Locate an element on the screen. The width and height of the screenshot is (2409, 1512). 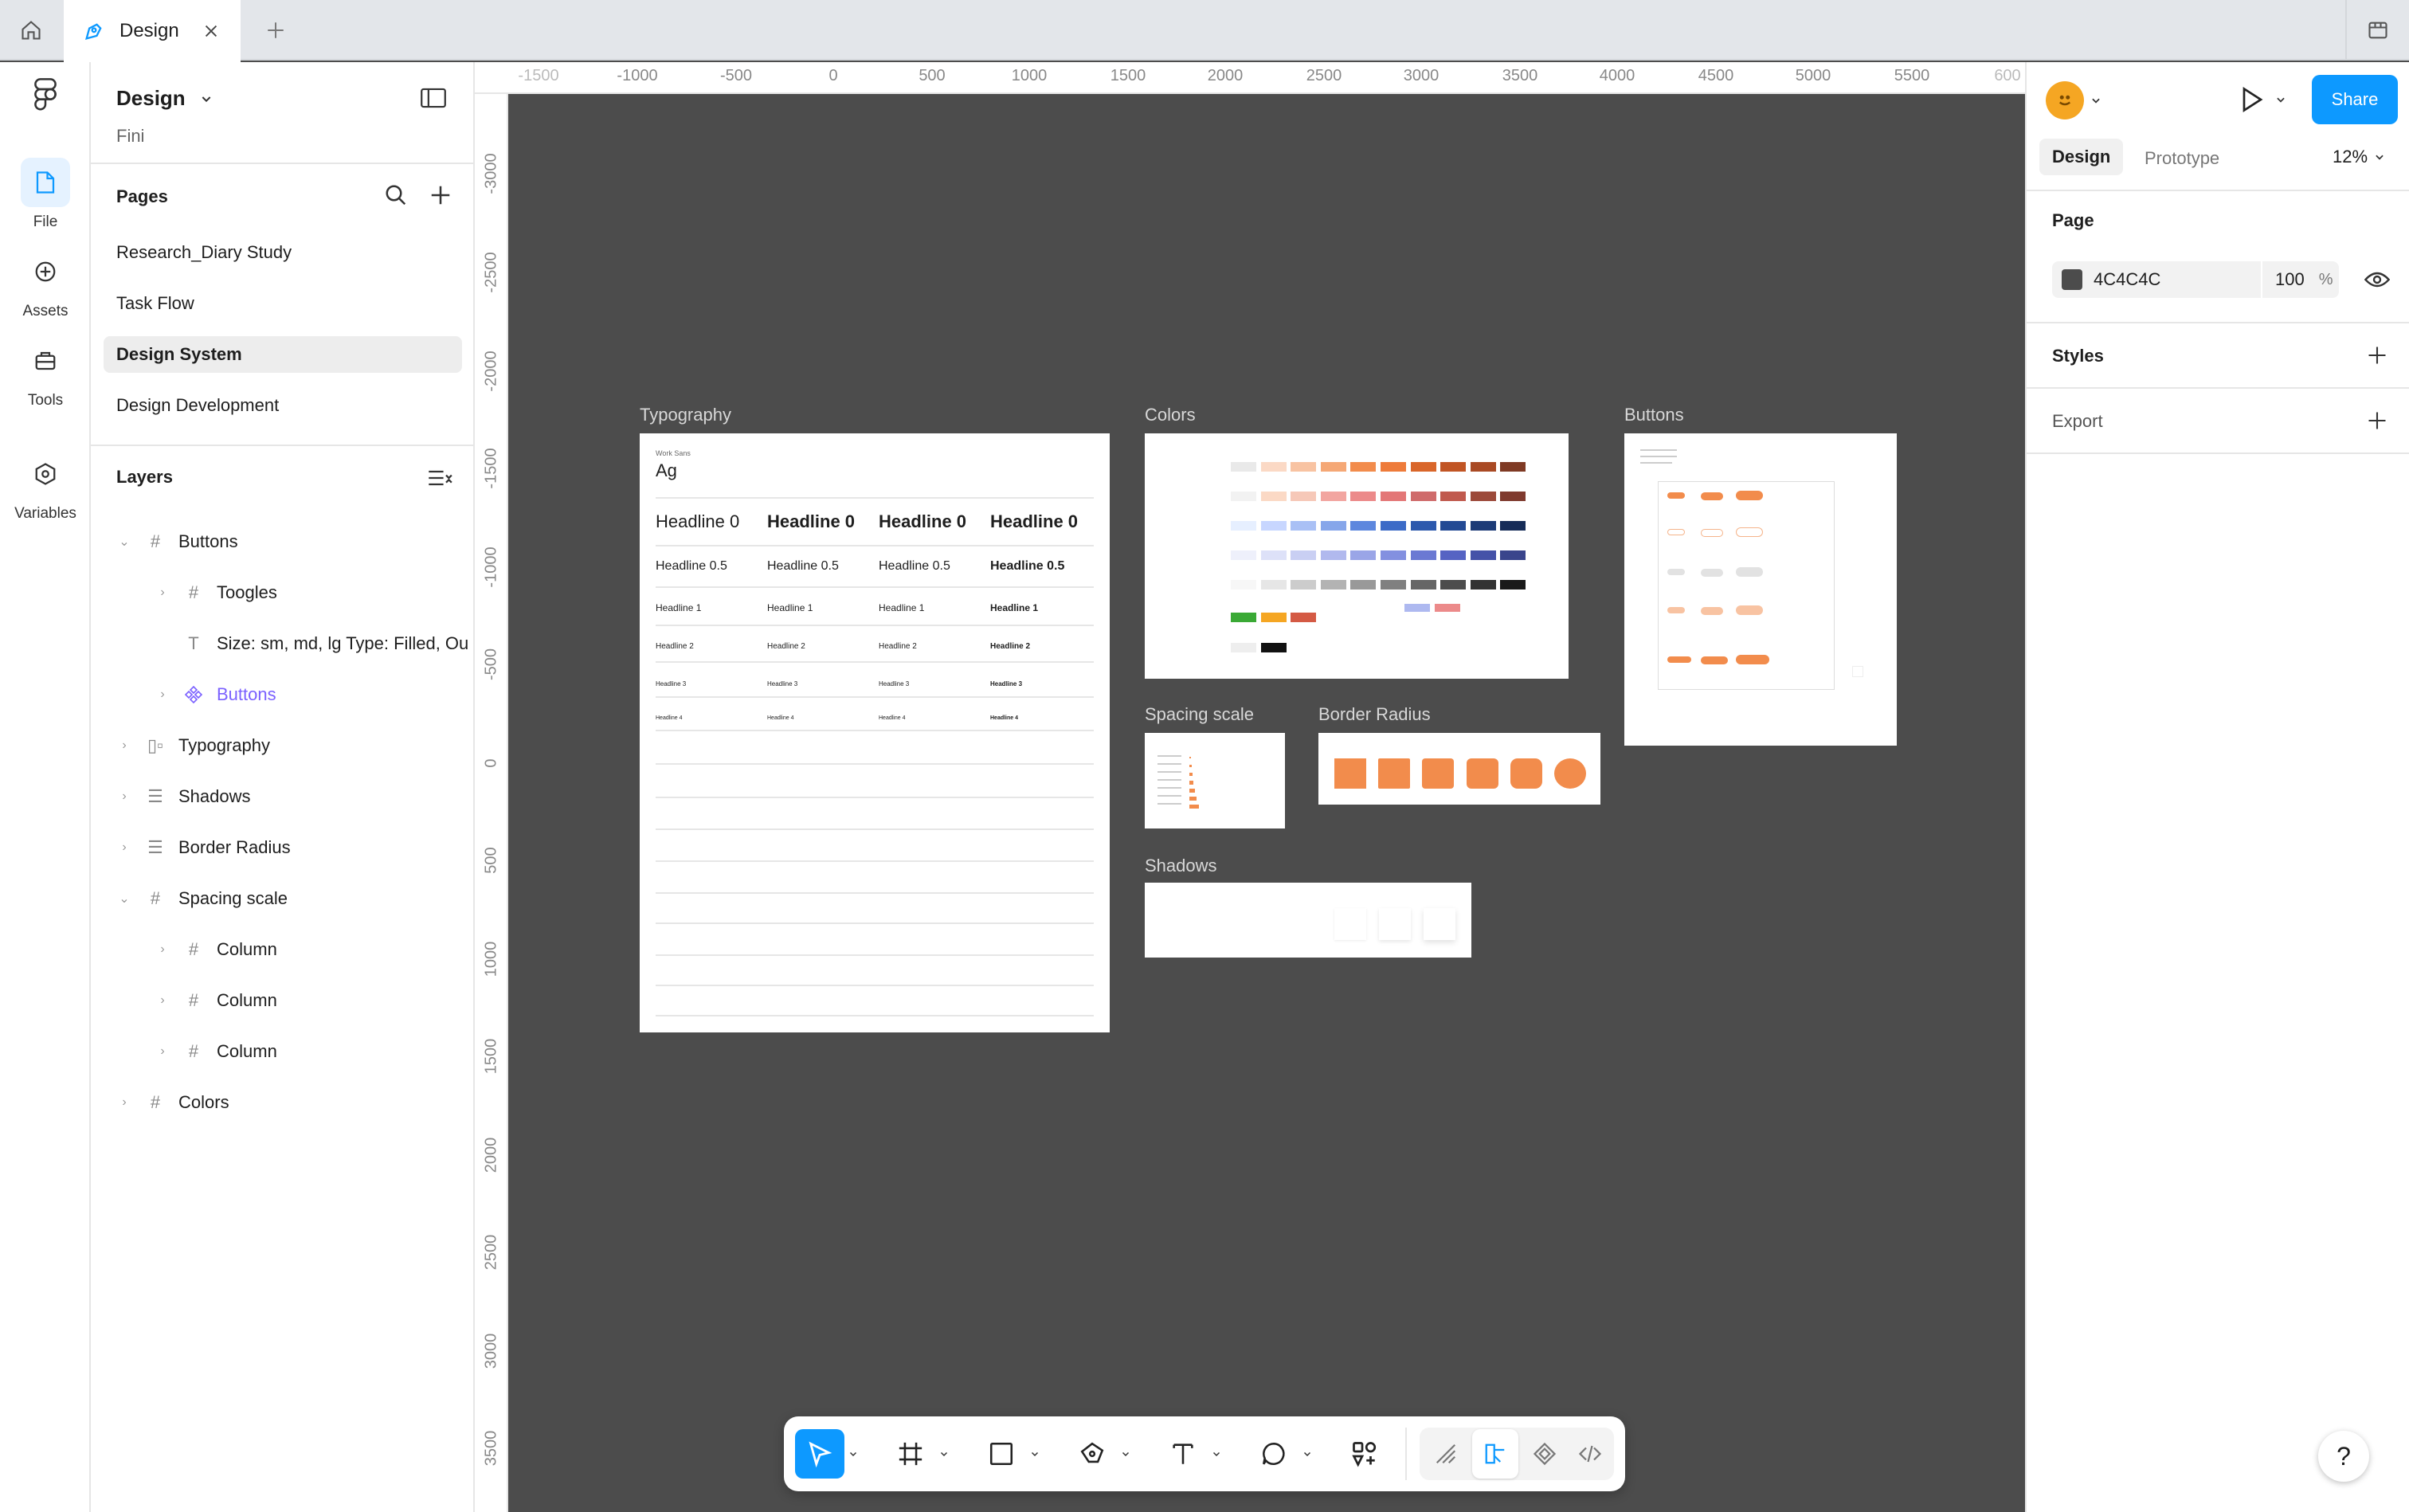
home-button is located at coordinates (31, 31).